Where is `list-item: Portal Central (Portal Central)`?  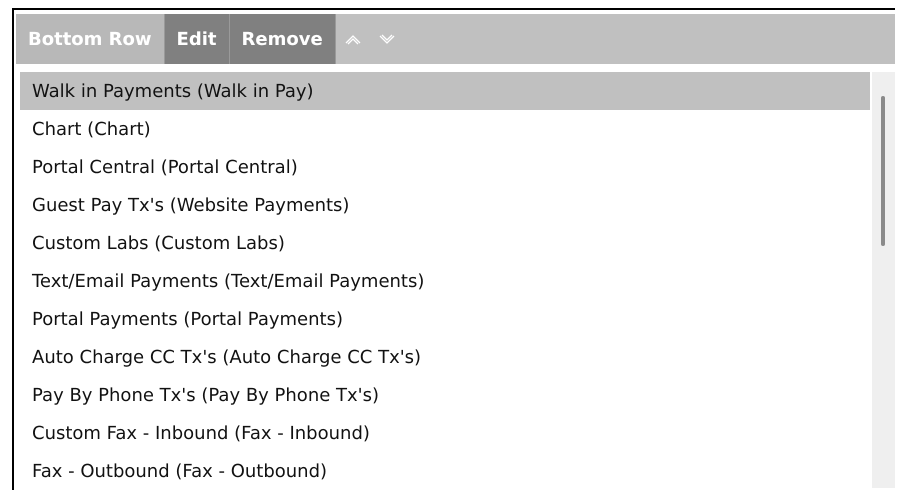
list-item: Portal Central (Portal Central) is located at coordinates (445, 167).